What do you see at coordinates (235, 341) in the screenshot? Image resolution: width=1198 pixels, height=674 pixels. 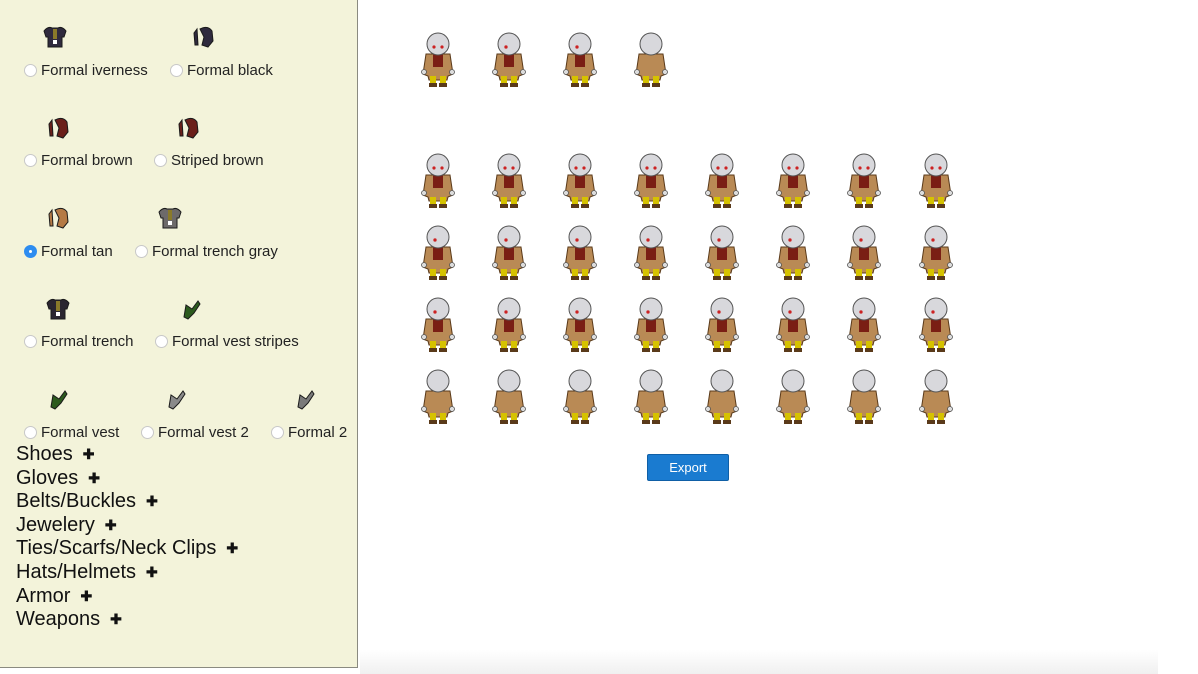 I see `option-label: Formal vest stripes` at bounding box center [235, 341].